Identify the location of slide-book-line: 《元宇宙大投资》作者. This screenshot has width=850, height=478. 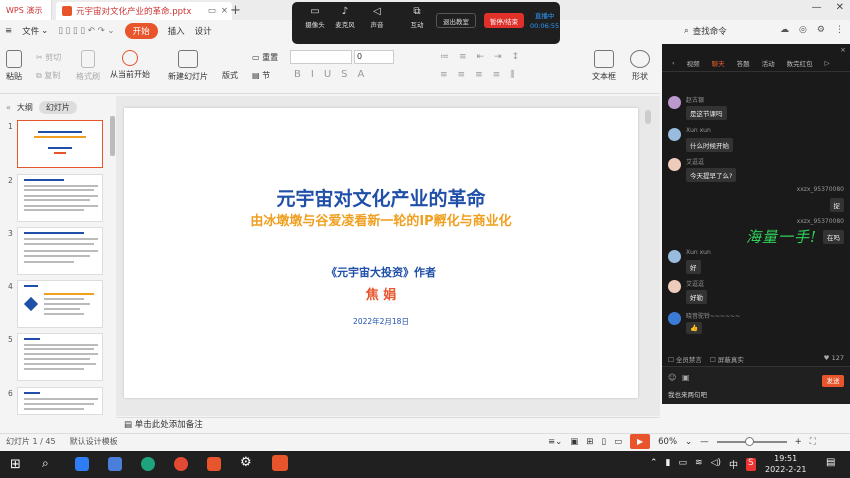
(381, 272).